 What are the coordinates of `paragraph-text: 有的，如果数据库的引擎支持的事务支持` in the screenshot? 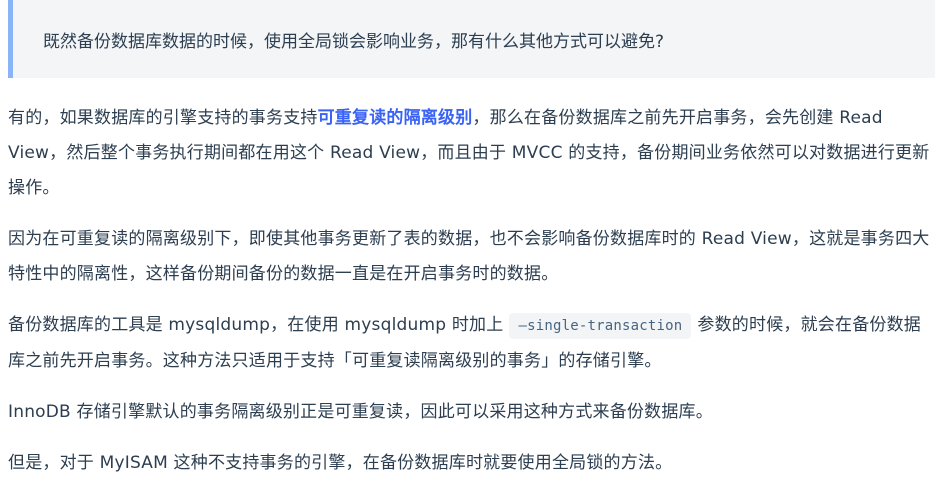 It's located at (163, 118).